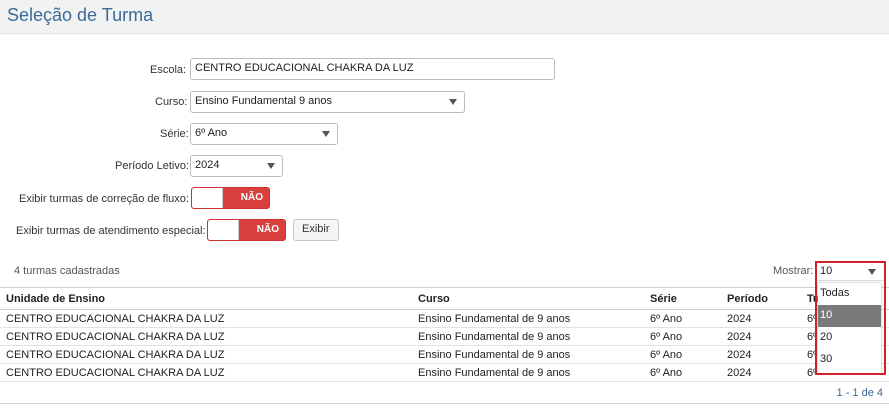 This screenshot has height=417, width=889. Describe the element at coordinates (761, 298) in the screenshot. I see `column-header: Período` at that location.